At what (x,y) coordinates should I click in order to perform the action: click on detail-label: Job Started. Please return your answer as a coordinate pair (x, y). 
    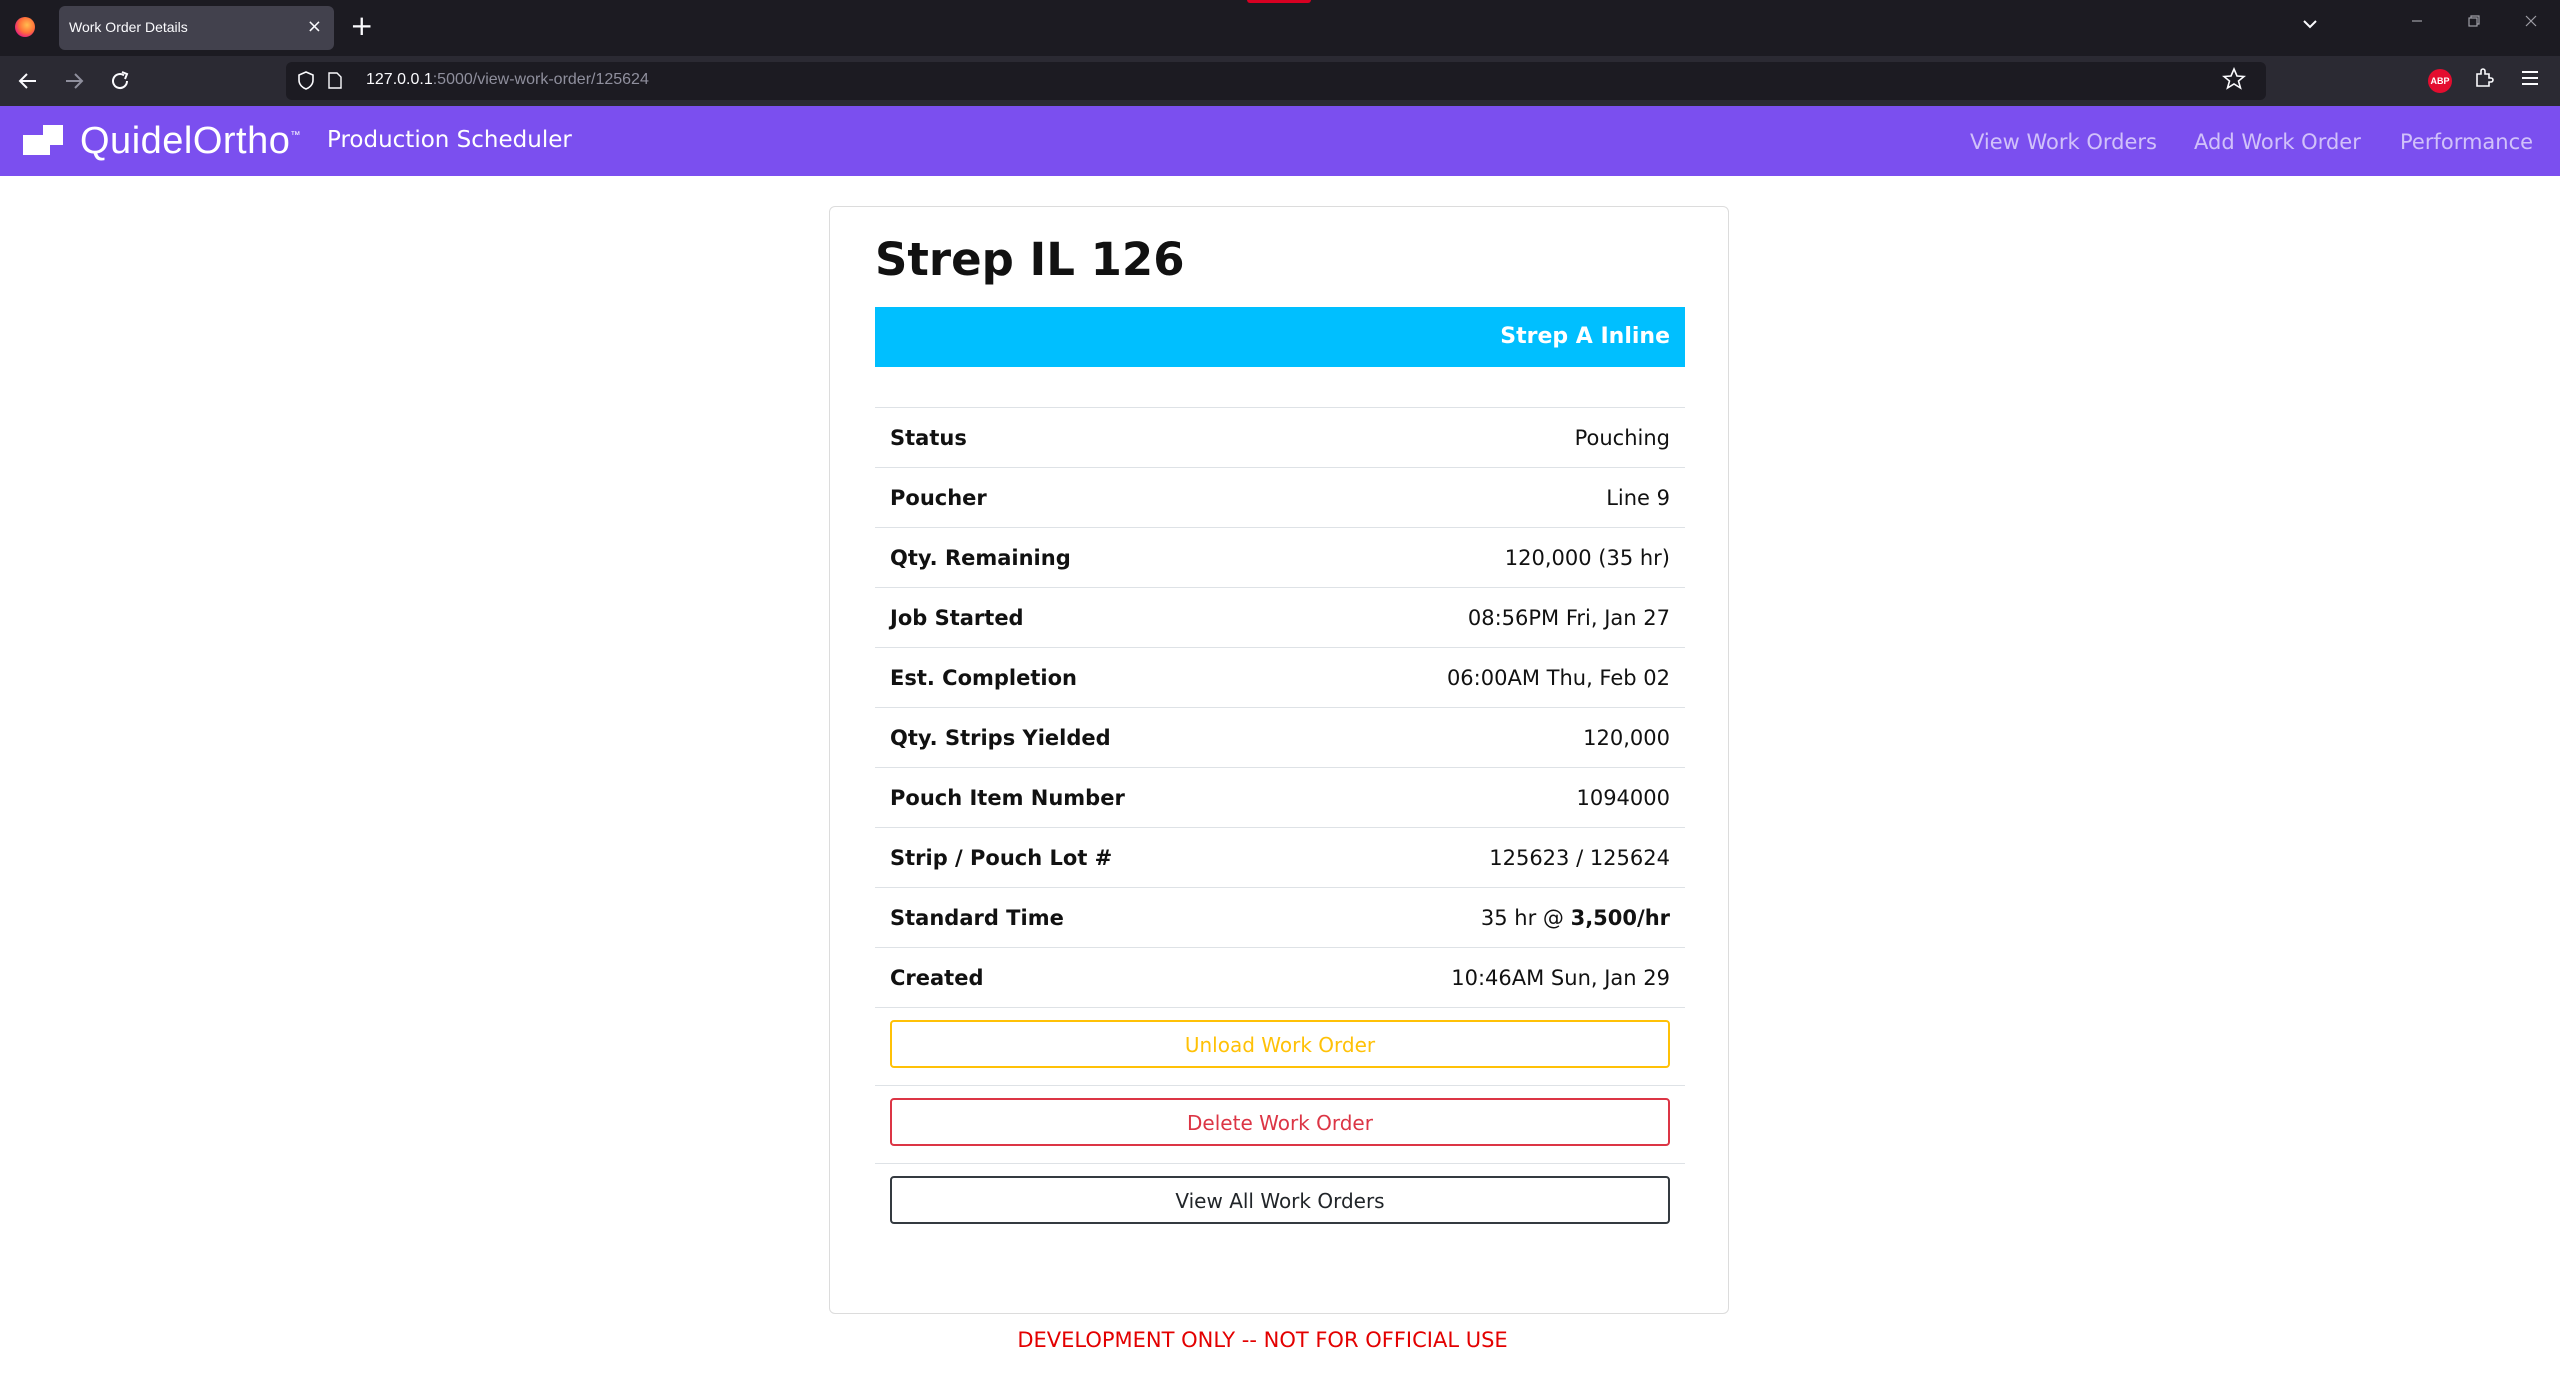
    Looking at the image, I should click on (957, 618).